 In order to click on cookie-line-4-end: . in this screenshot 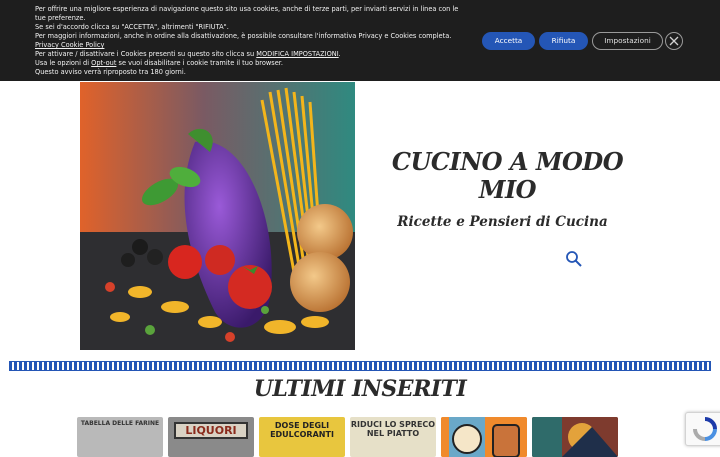, I will do `click(339, 54)`.